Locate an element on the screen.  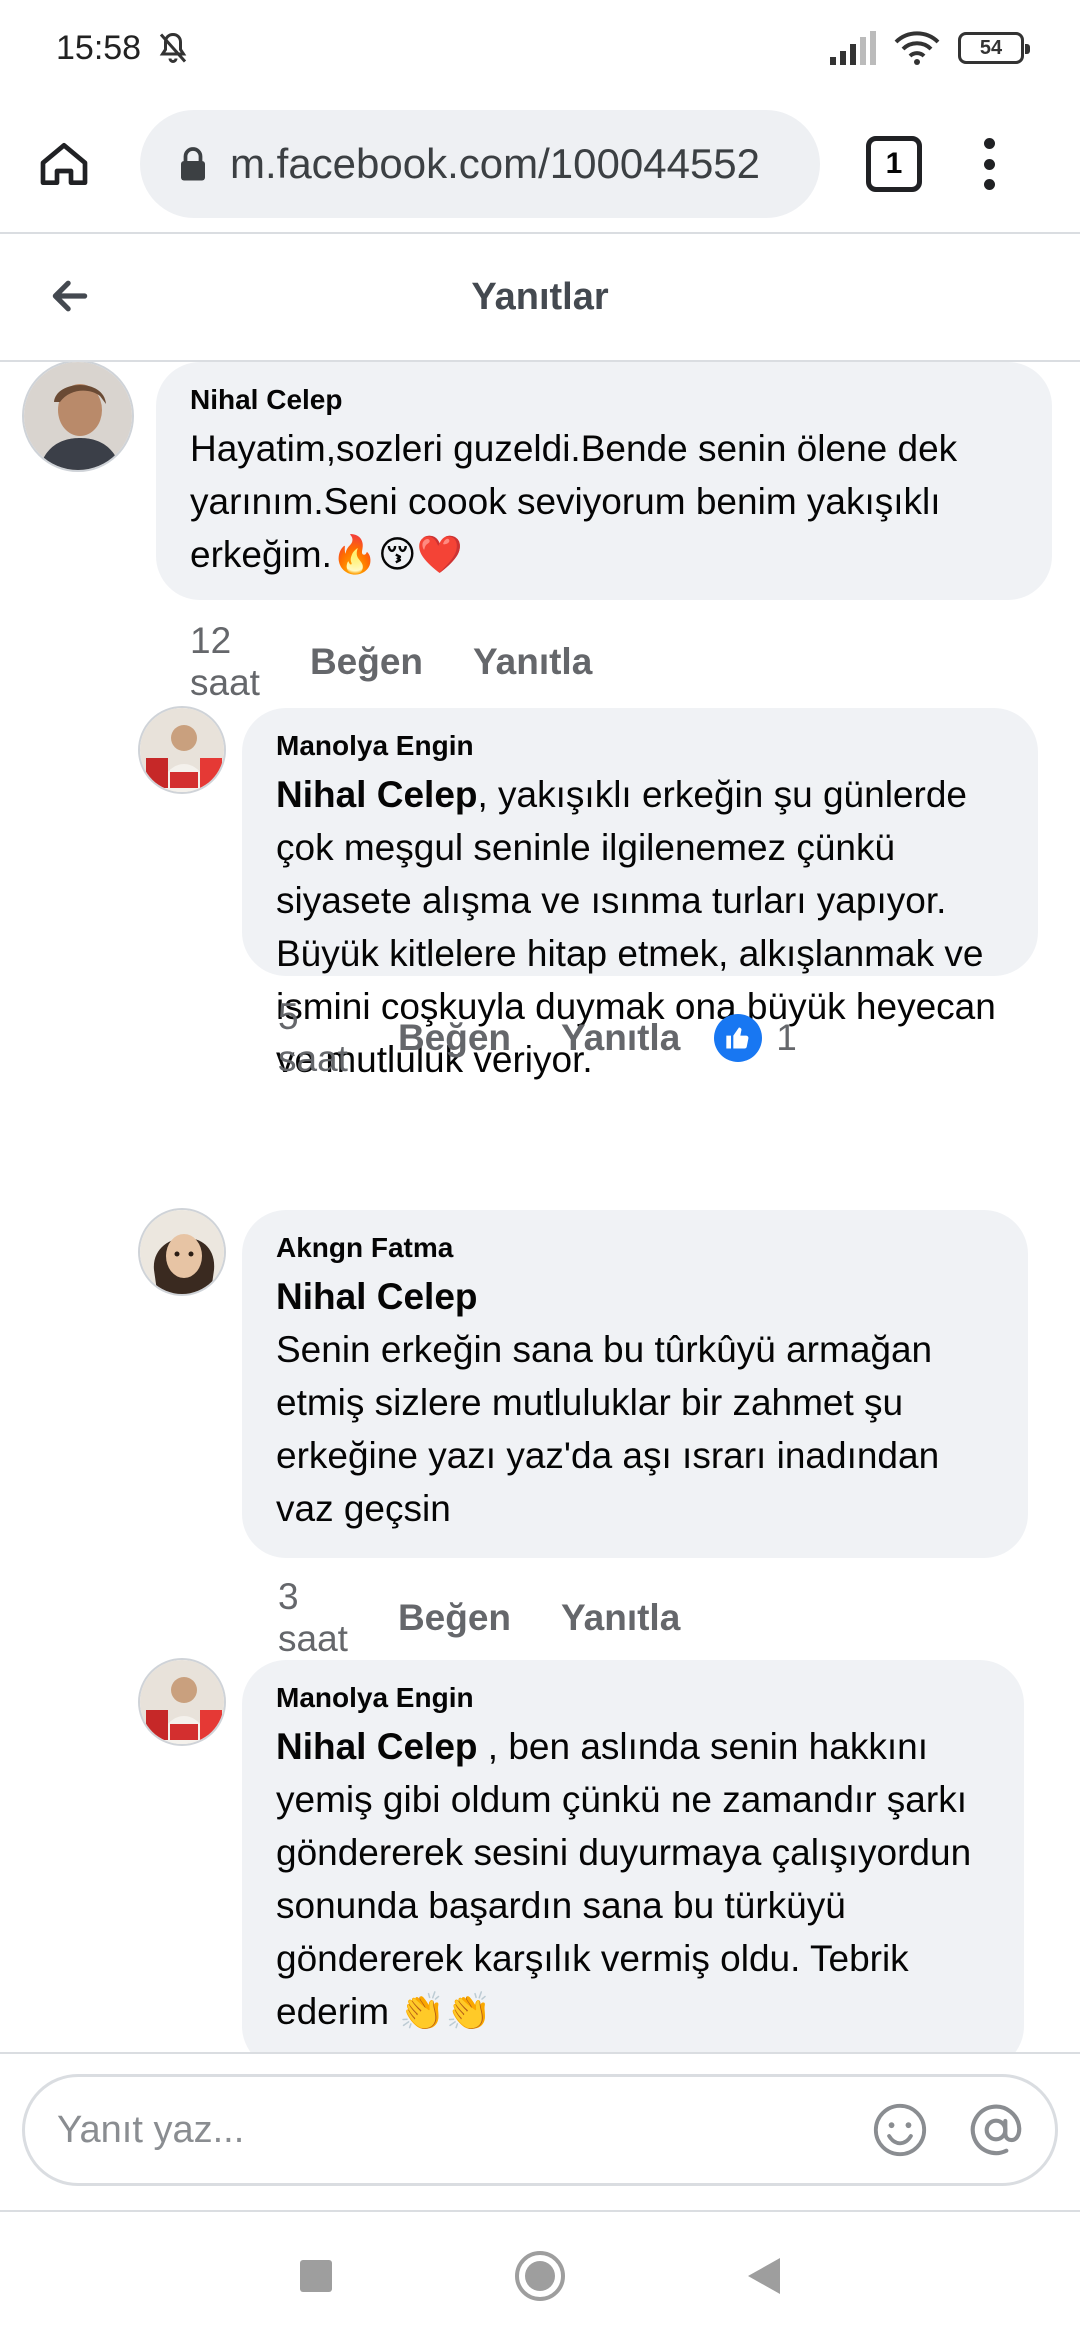
tab-switcher-button: 1 is located at coordinates (894, 164).